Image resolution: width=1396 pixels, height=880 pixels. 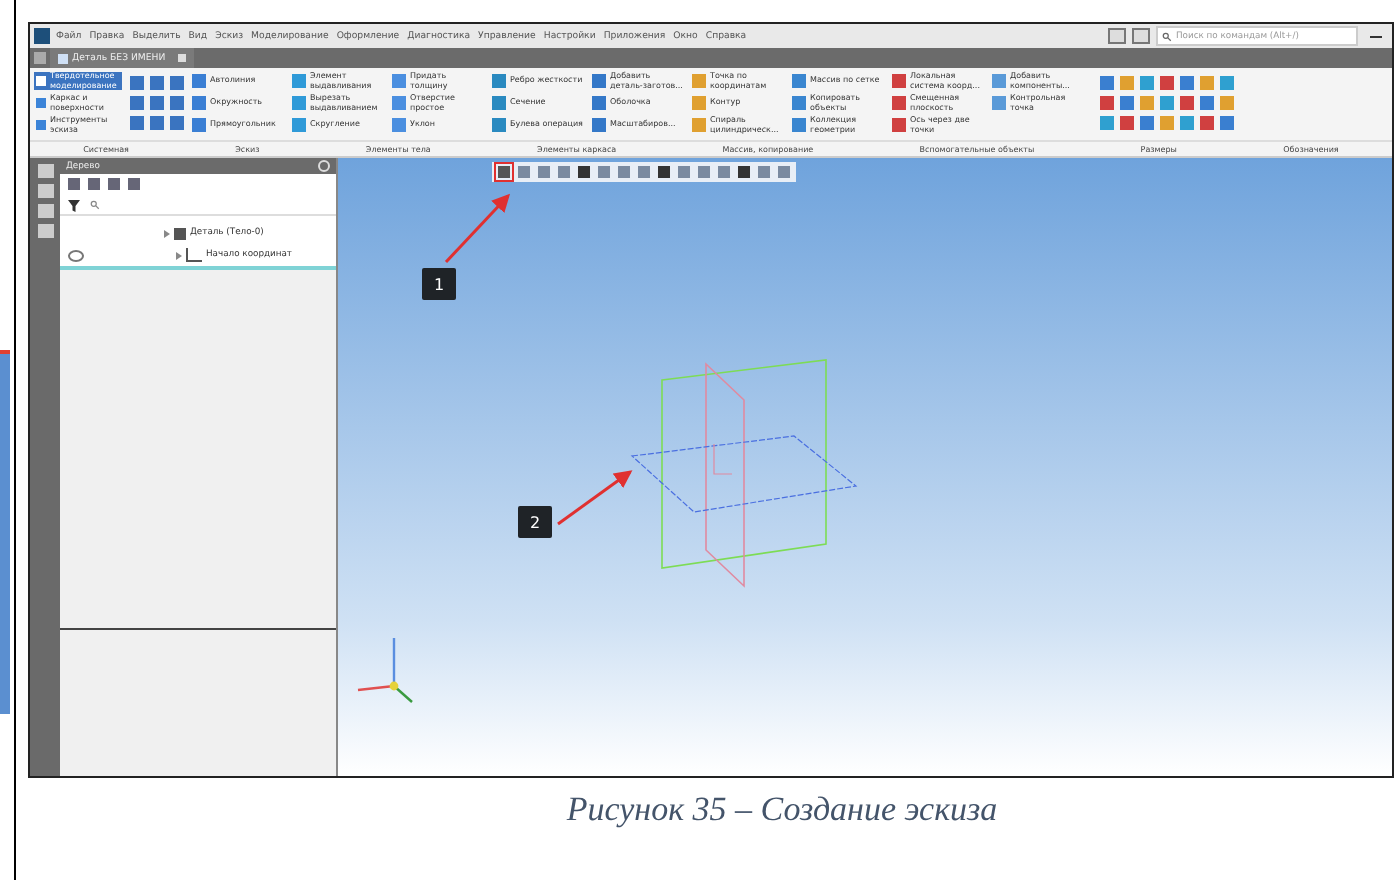 I want to click on figure-caption: Рисунок 35 – Создание эскиза, so click(x=782, y=810).